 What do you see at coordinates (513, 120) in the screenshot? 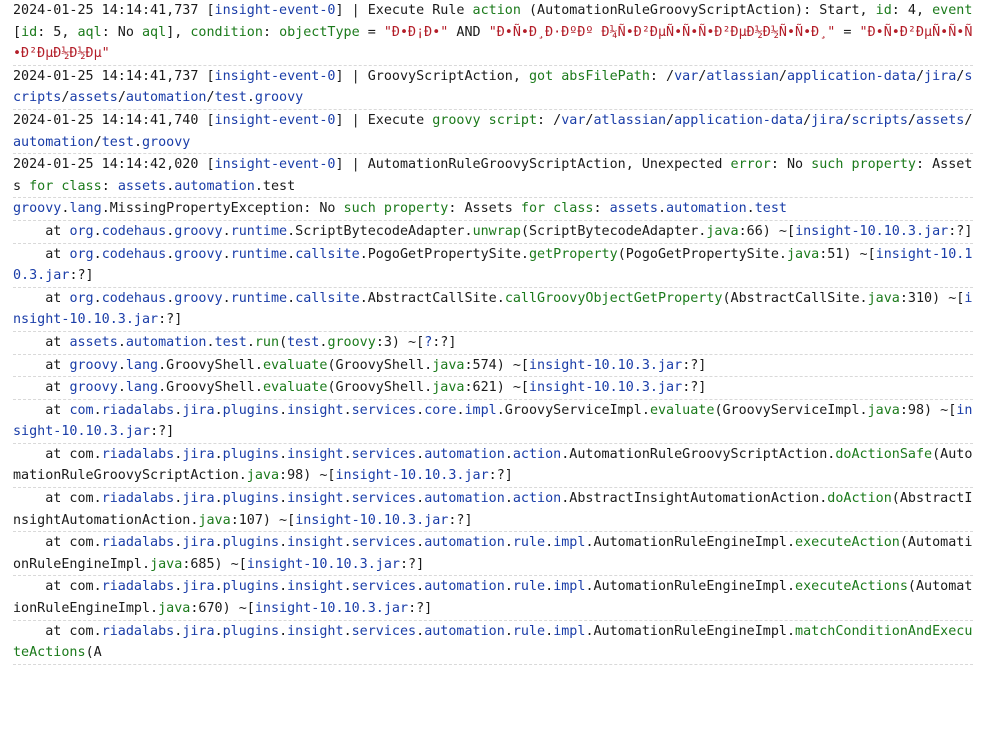
I see `log-token: script` at bounding box center [513, 120].